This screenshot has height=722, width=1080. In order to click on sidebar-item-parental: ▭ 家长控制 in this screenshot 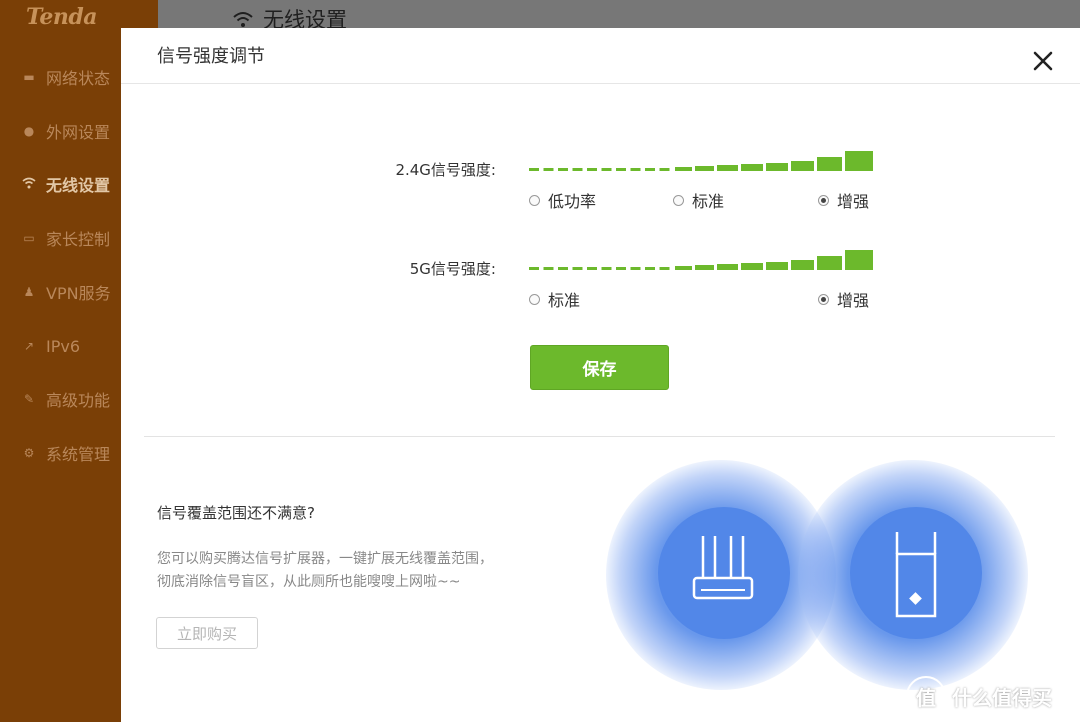, I will do `click(66, 238)`.